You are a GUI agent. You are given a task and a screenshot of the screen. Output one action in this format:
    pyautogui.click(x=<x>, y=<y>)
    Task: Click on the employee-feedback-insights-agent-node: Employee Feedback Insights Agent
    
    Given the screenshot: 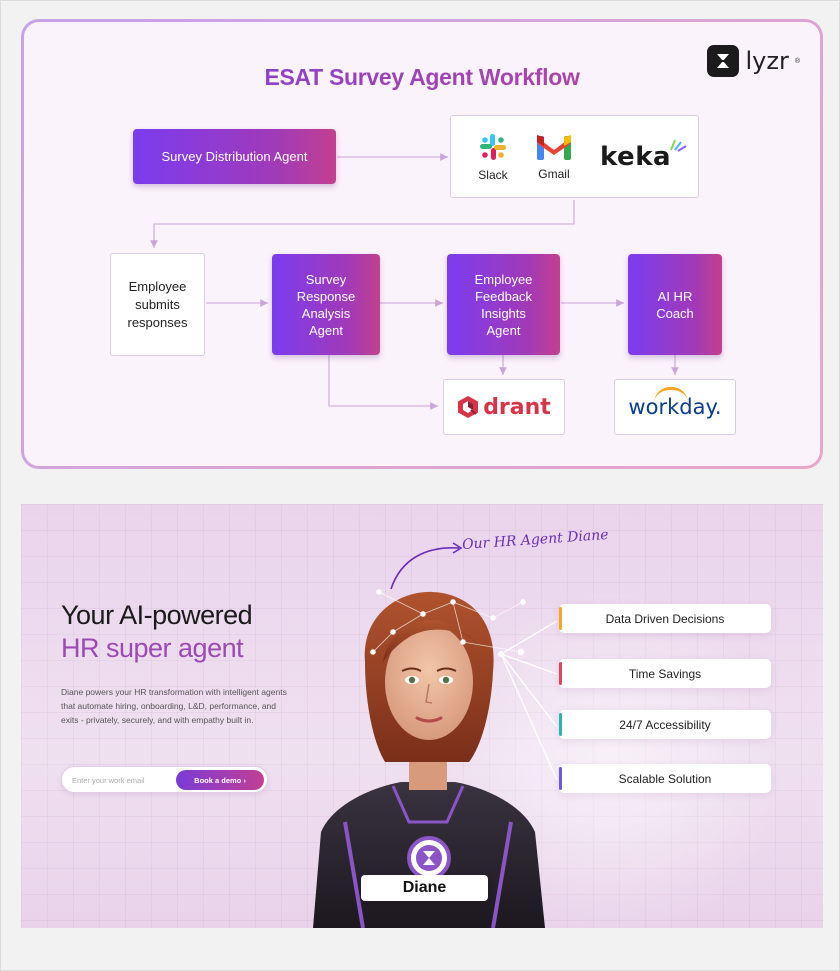 What is the action you would take?
    pyautogui.click(x=503, y=304)
    